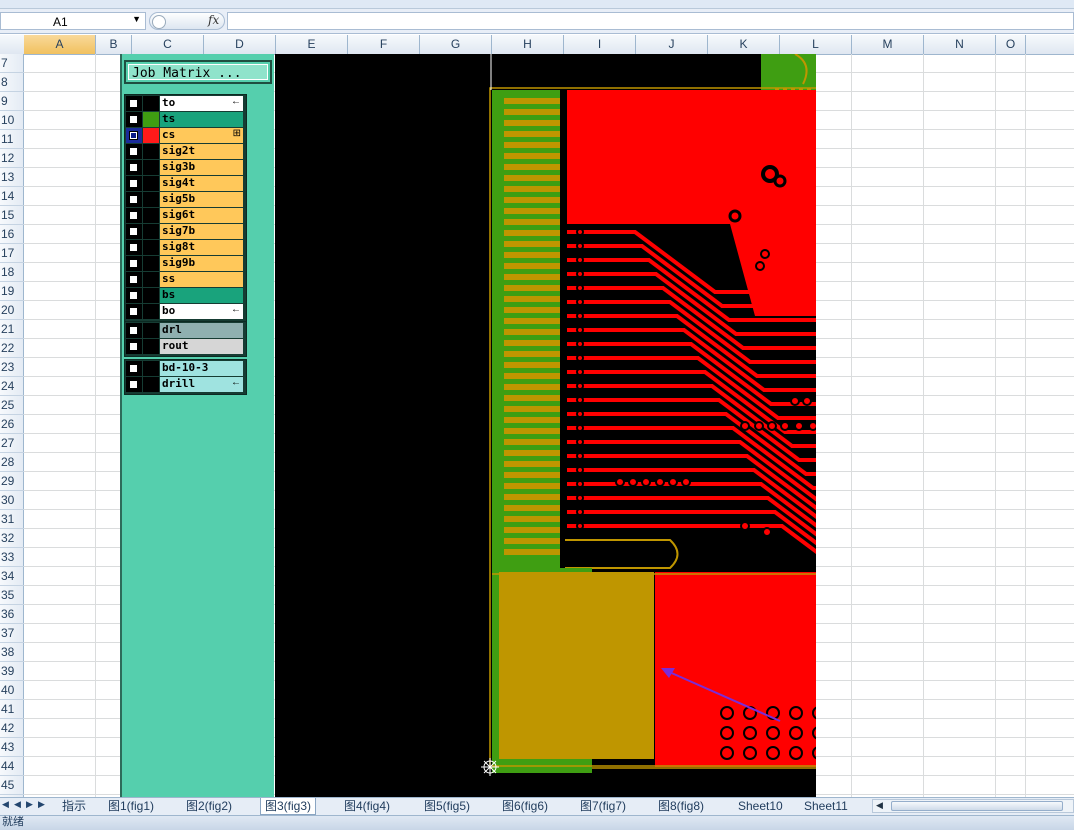  Describe the element at coordinates (12, 576) in the screenshot. I see `row-header: 34` at that location.